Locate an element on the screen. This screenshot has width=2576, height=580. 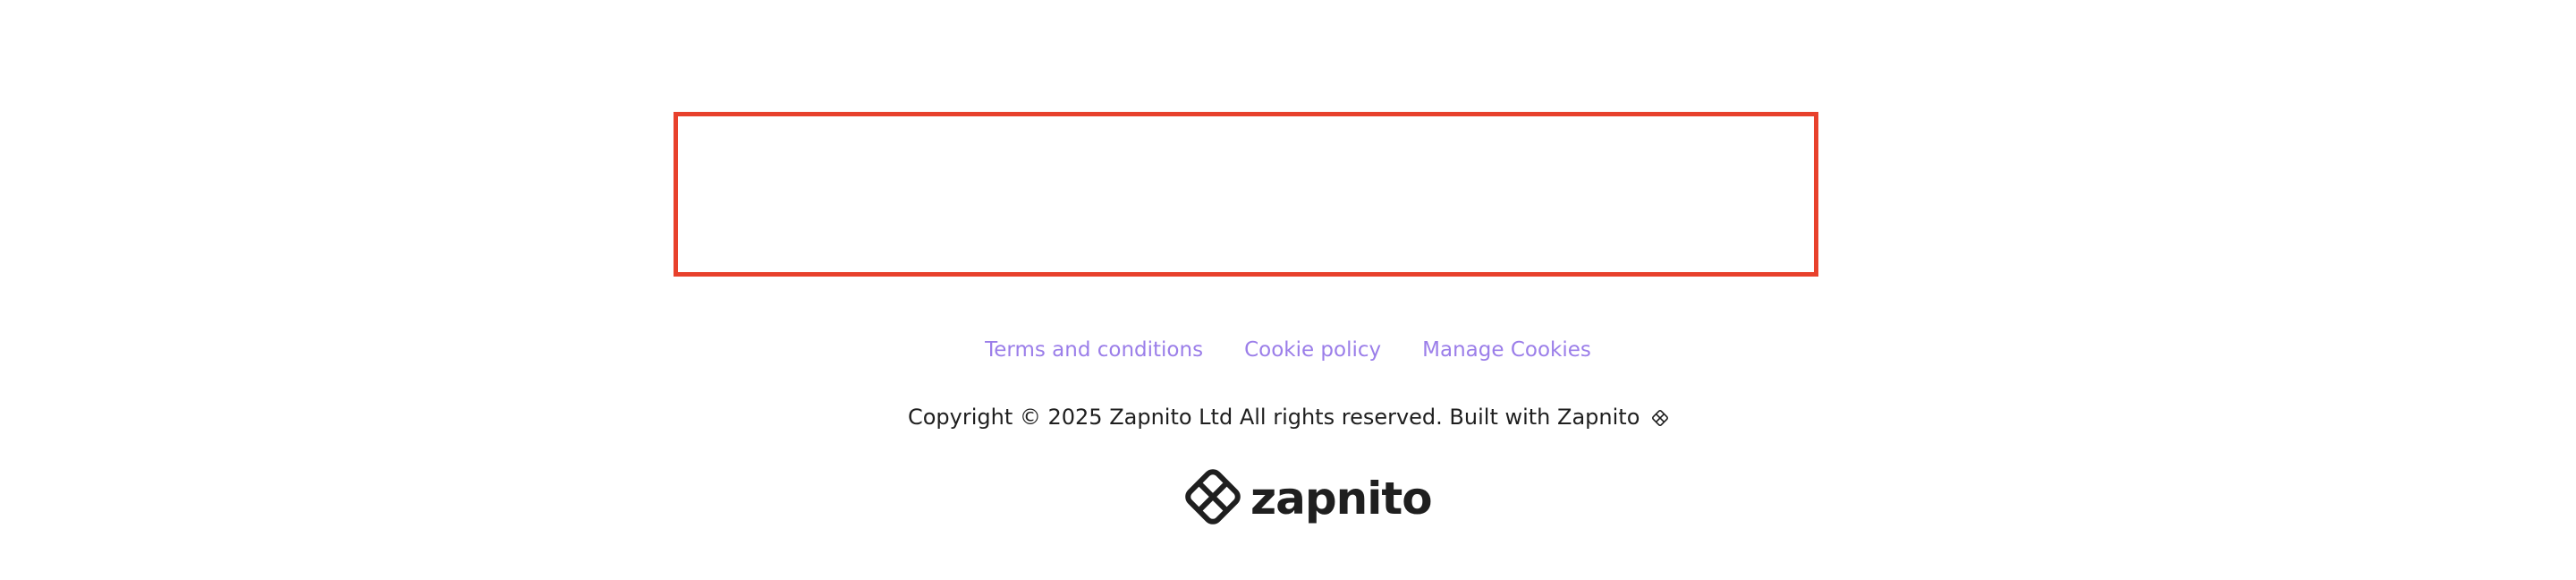
embedded-content-frame is located at coordinates (1246, 194).